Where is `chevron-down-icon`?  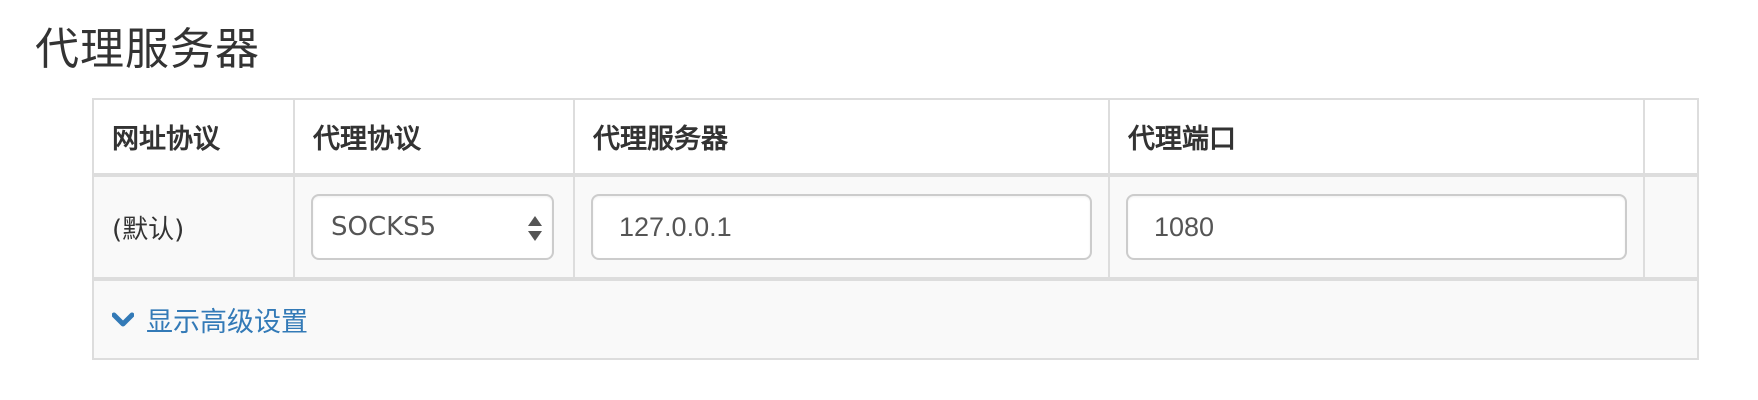 chevron-down-icon is located at coordinates (123, 319).